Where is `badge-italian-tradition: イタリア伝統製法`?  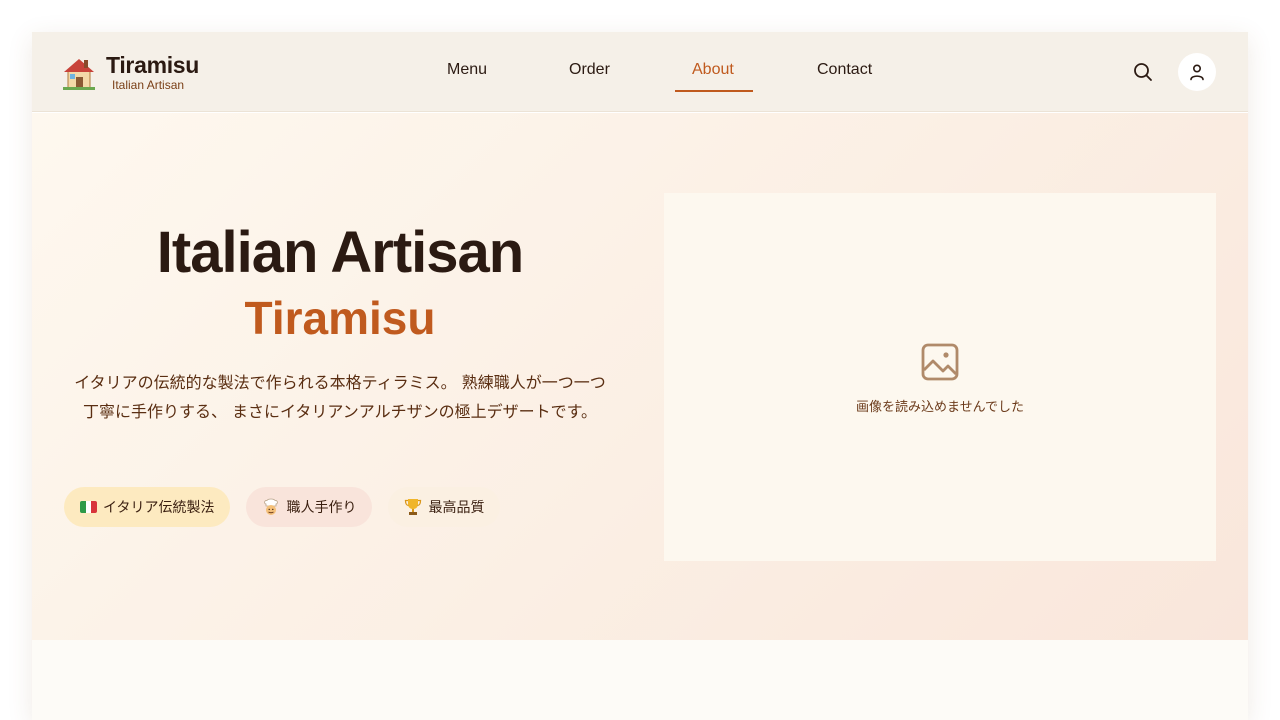 badge-italian-tradition: イタリア伝統製法 is located at coordinates (147, 507).